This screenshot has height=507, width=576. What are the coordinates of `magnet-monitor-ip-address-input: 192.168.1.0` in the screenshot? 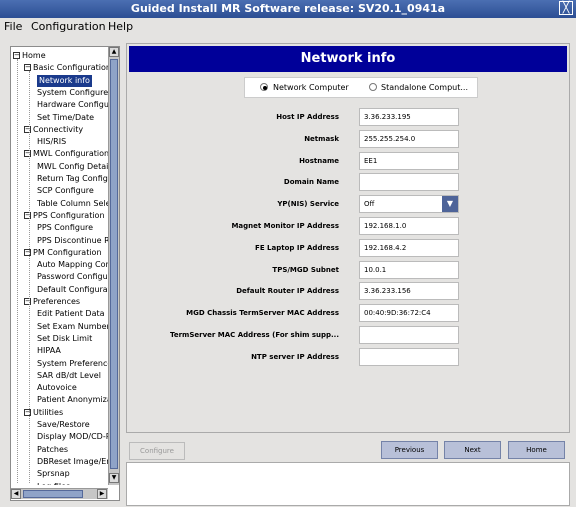 It's located at (409, 226).